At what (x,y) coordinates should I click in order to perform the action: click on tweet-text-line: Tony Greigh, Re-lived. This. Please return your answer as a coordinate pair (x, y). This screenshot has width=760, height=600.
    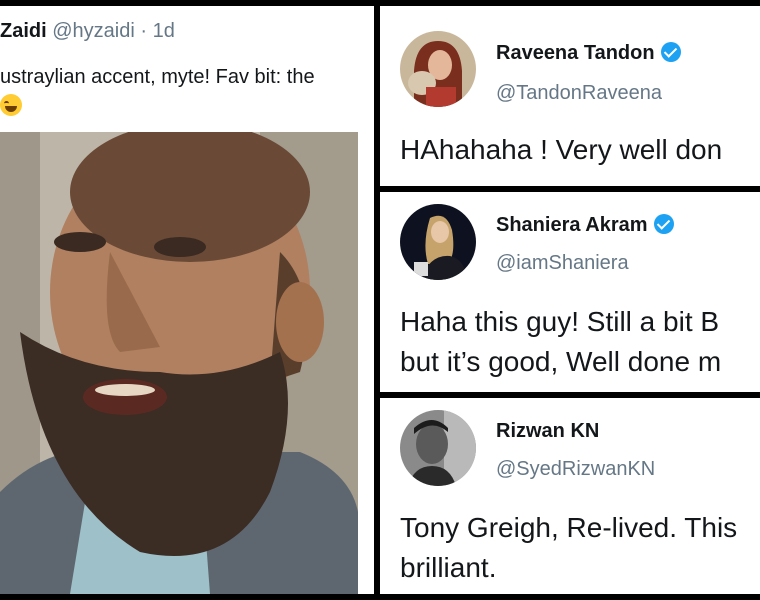
    Looking at the image, I should click on (569, 527).